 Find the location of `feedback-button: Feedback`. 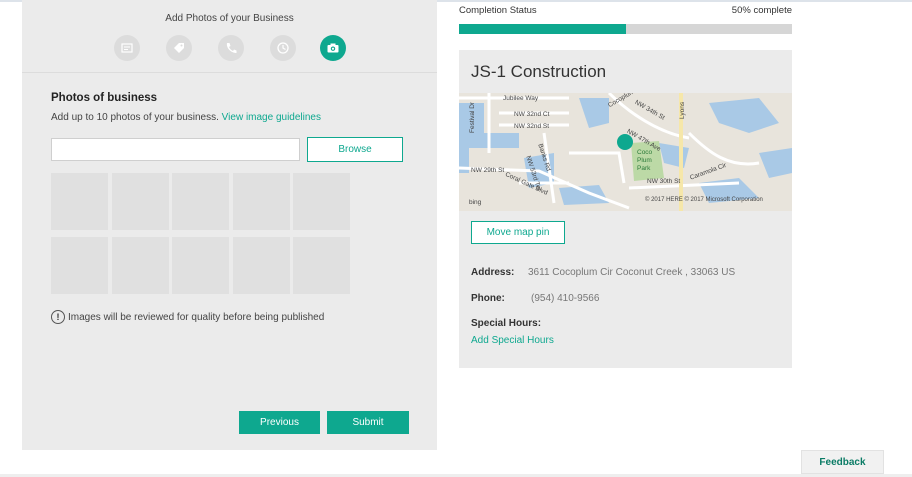

feedback-button: Feedback is located at coordinates (842, 462).